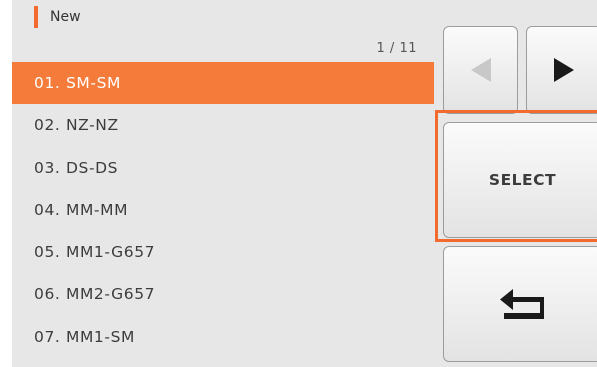 This screenshot has width=597, height=367. What do you see at coordinates (396, 48) in the screenshot?
I see `page-counter: 1 / 11` at bounding box center [396, 48].